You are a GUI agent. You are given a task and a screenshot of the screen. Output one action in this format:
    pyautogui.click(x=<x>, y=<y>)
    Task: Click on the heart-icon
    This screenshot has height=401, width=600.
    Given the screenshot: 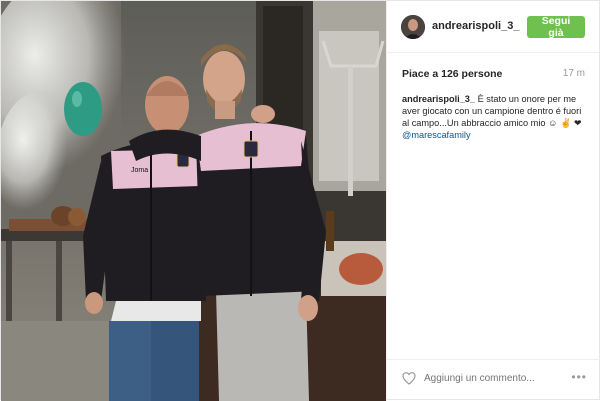 What is the action you would take?
    pyautogui.click(x=409, y=378)
    